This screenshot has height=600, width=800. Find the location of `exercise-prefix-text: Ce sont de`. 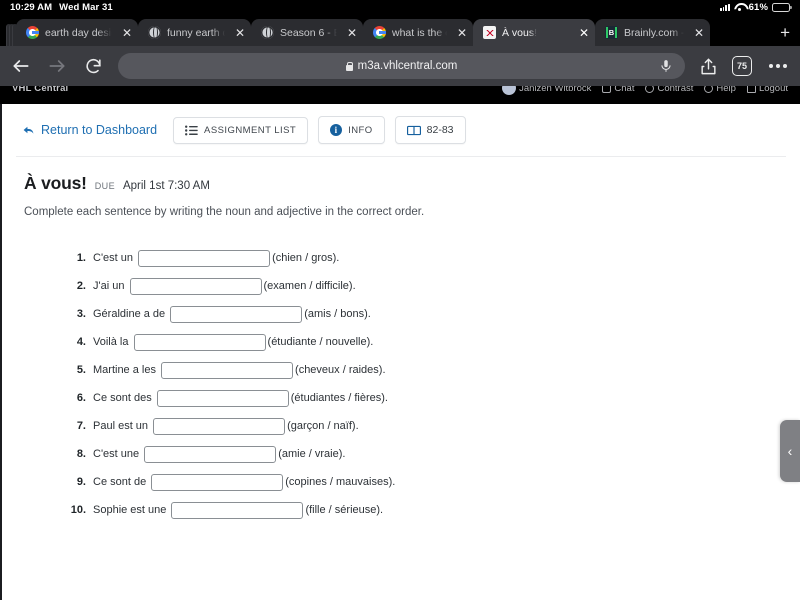

exercise-prefix-text: Ce sont de is located at coordinates (121, 482).